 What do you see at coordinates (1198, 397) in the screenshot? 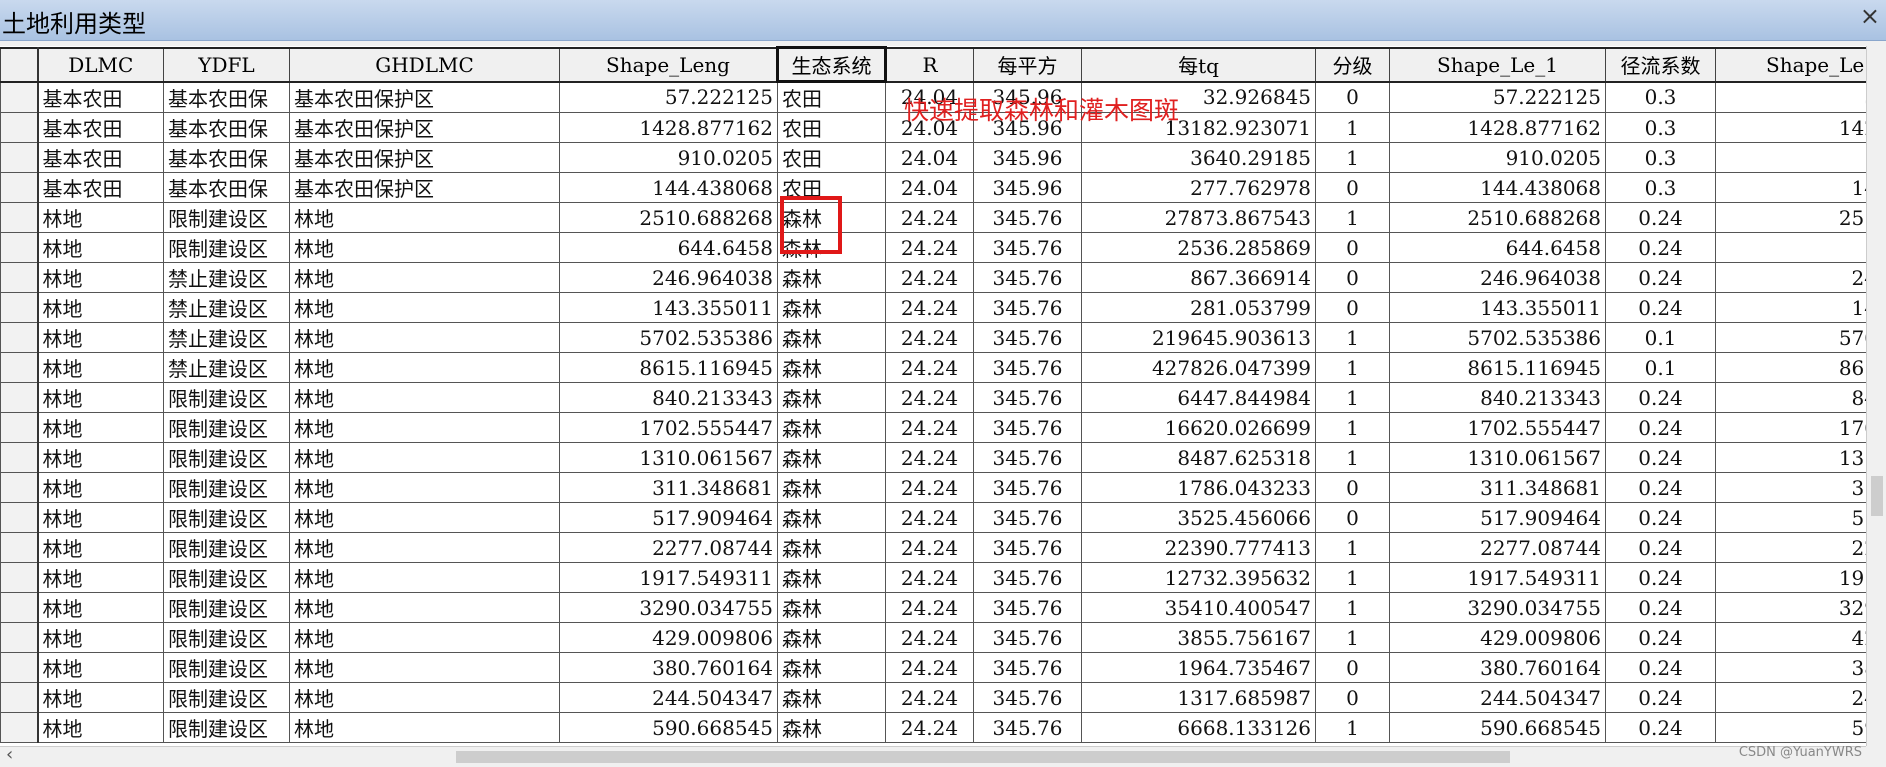
I see `table-cell: 6447.844984` at bounding box center [1198, 397].